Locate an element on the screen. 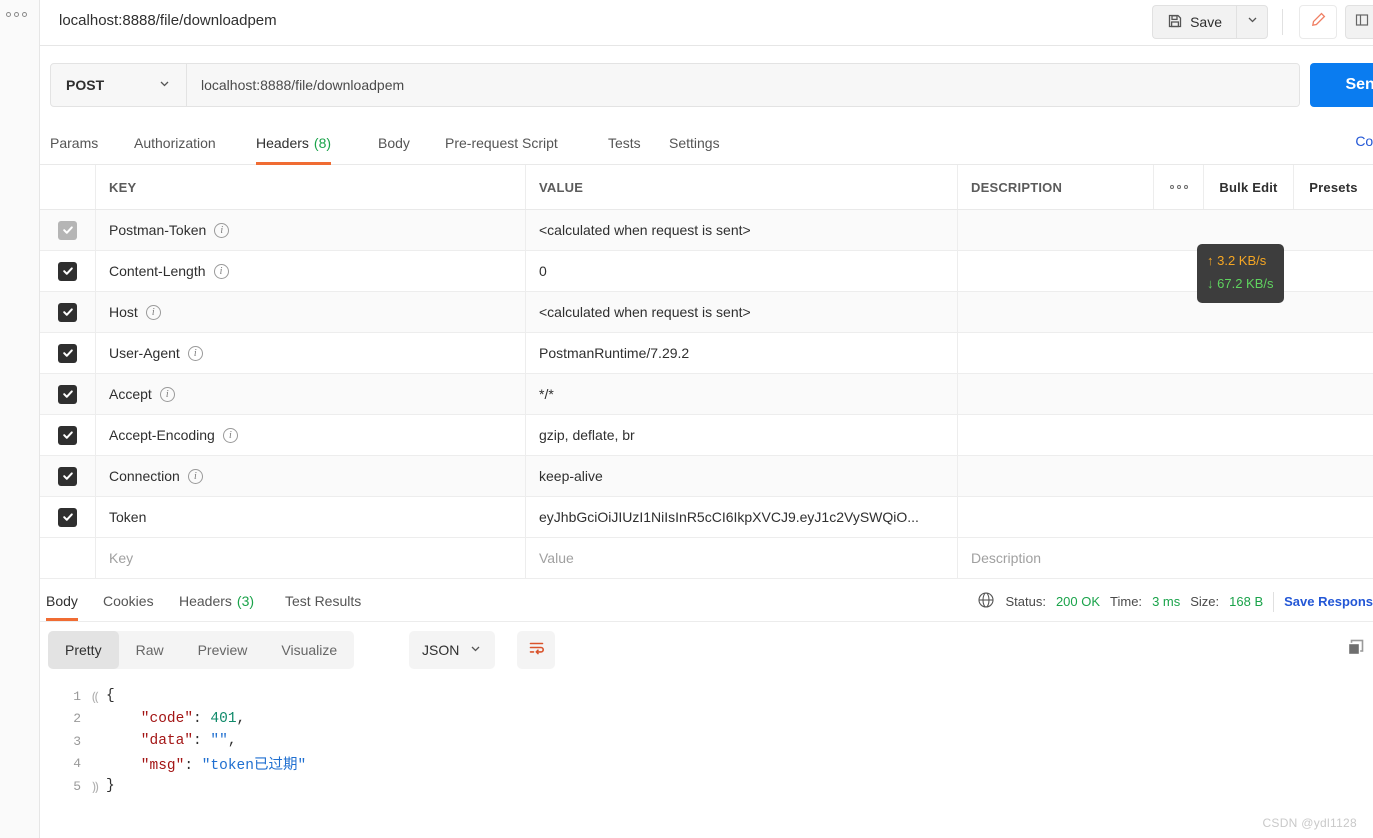 This screenshot has height=838, width=1373. view-mode-visualize: Visualize is located at coordinates (309, 650).